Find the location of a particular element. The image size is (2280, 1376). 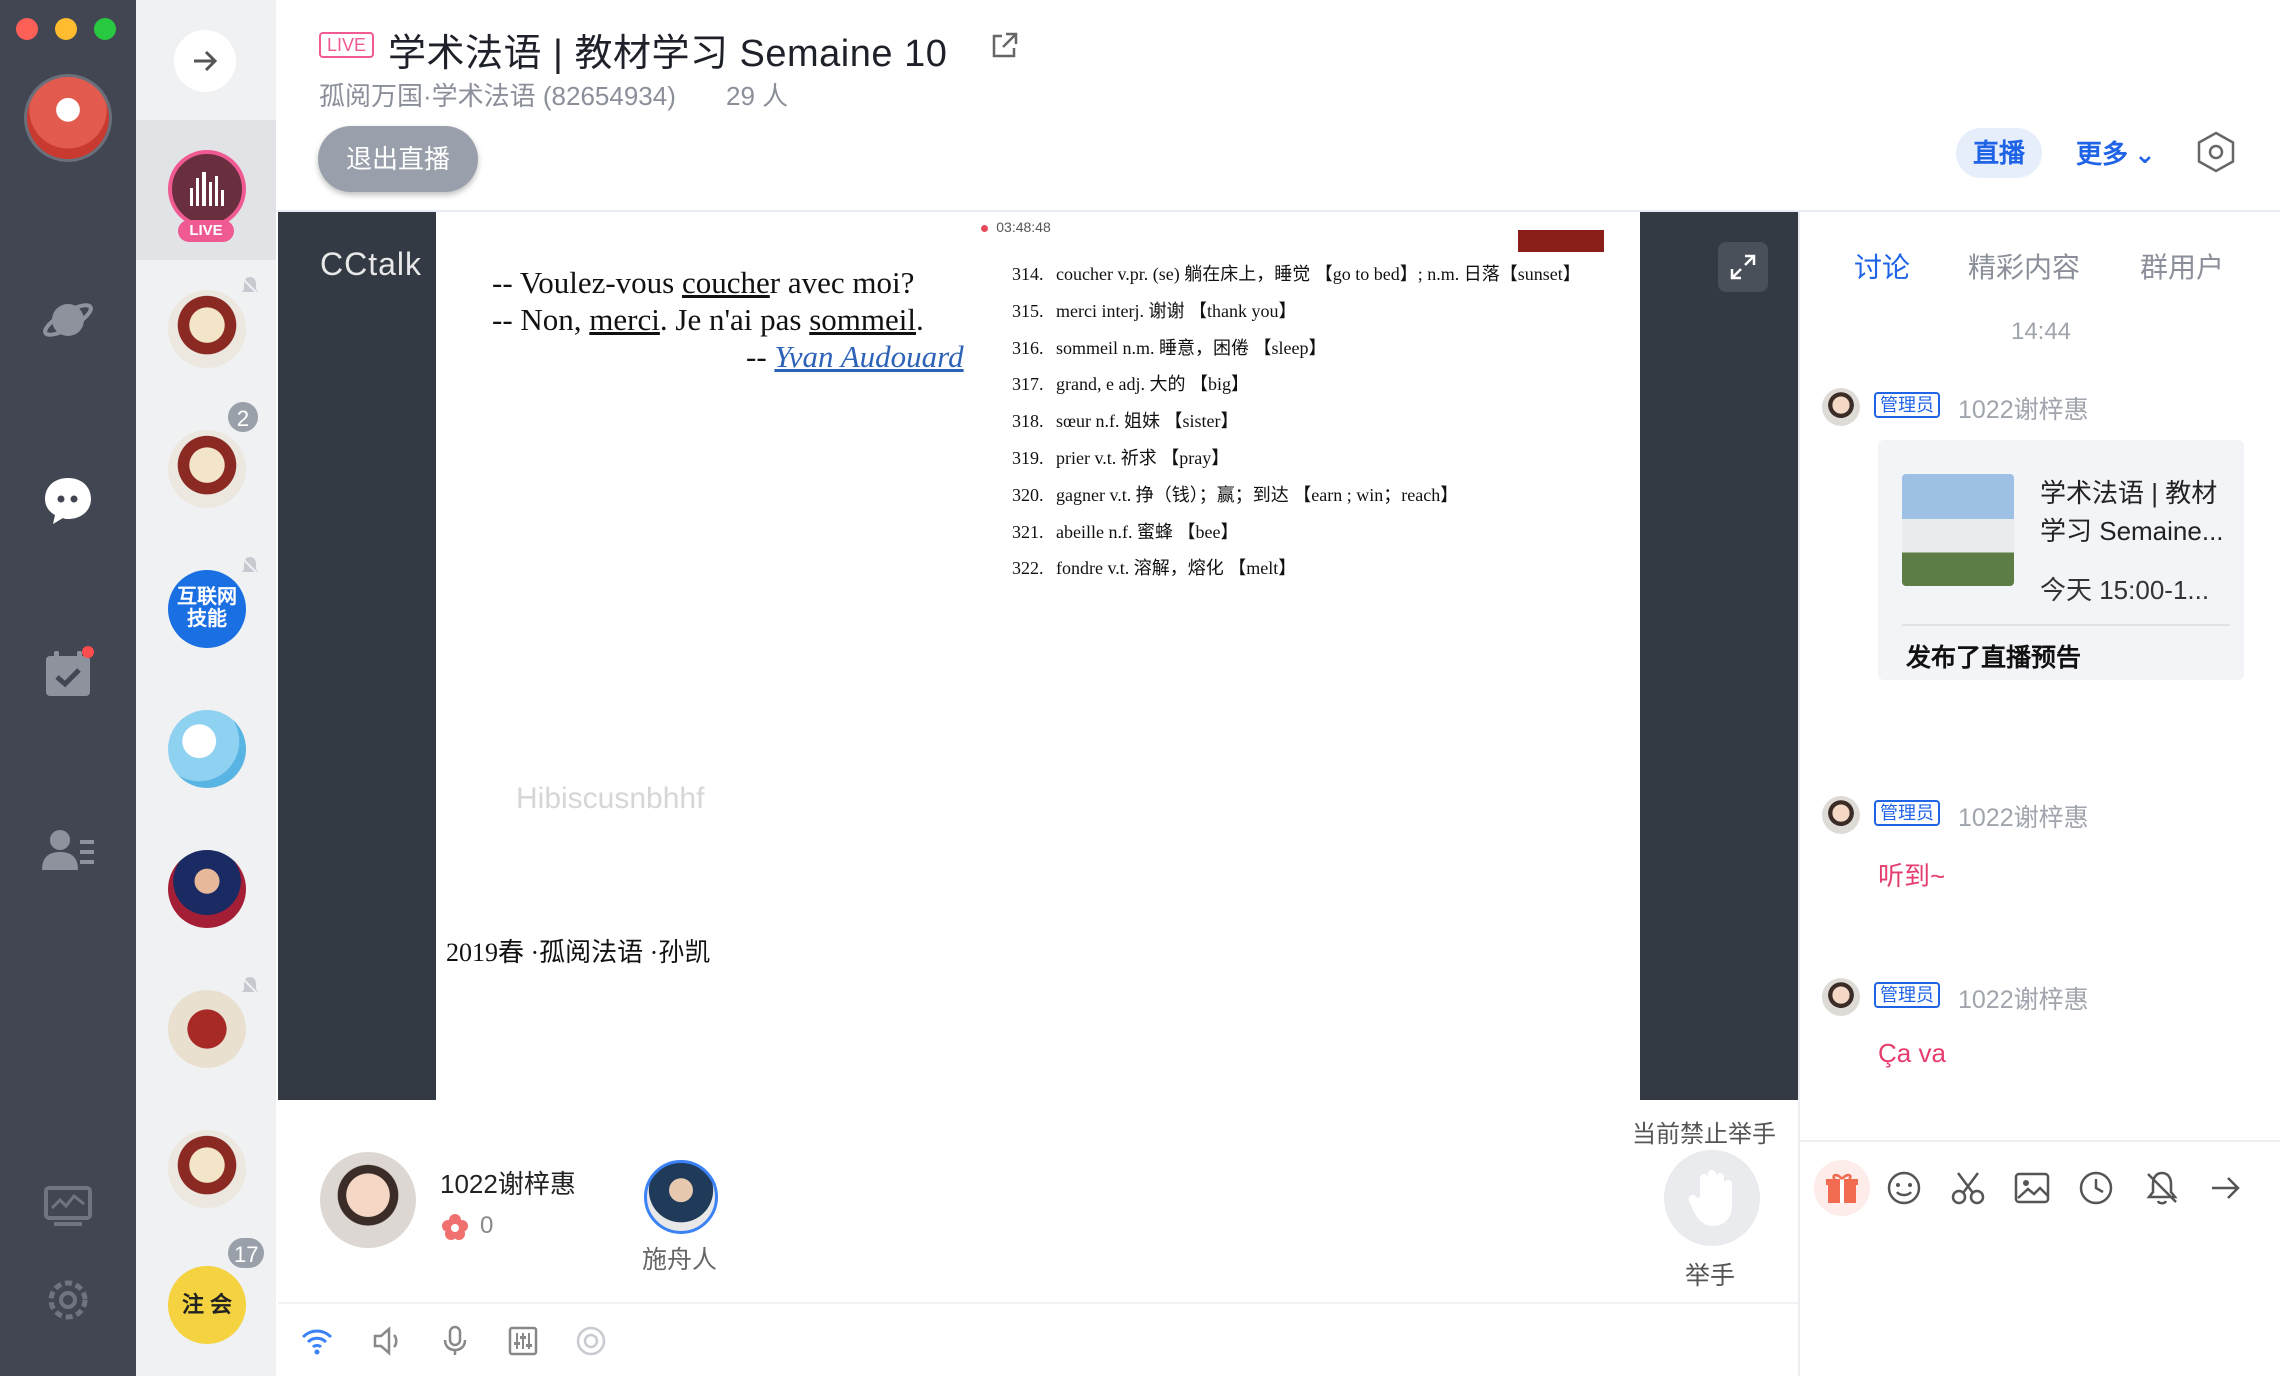

recording-timer: 03:48:48 is located at coordinates (1016, 227).